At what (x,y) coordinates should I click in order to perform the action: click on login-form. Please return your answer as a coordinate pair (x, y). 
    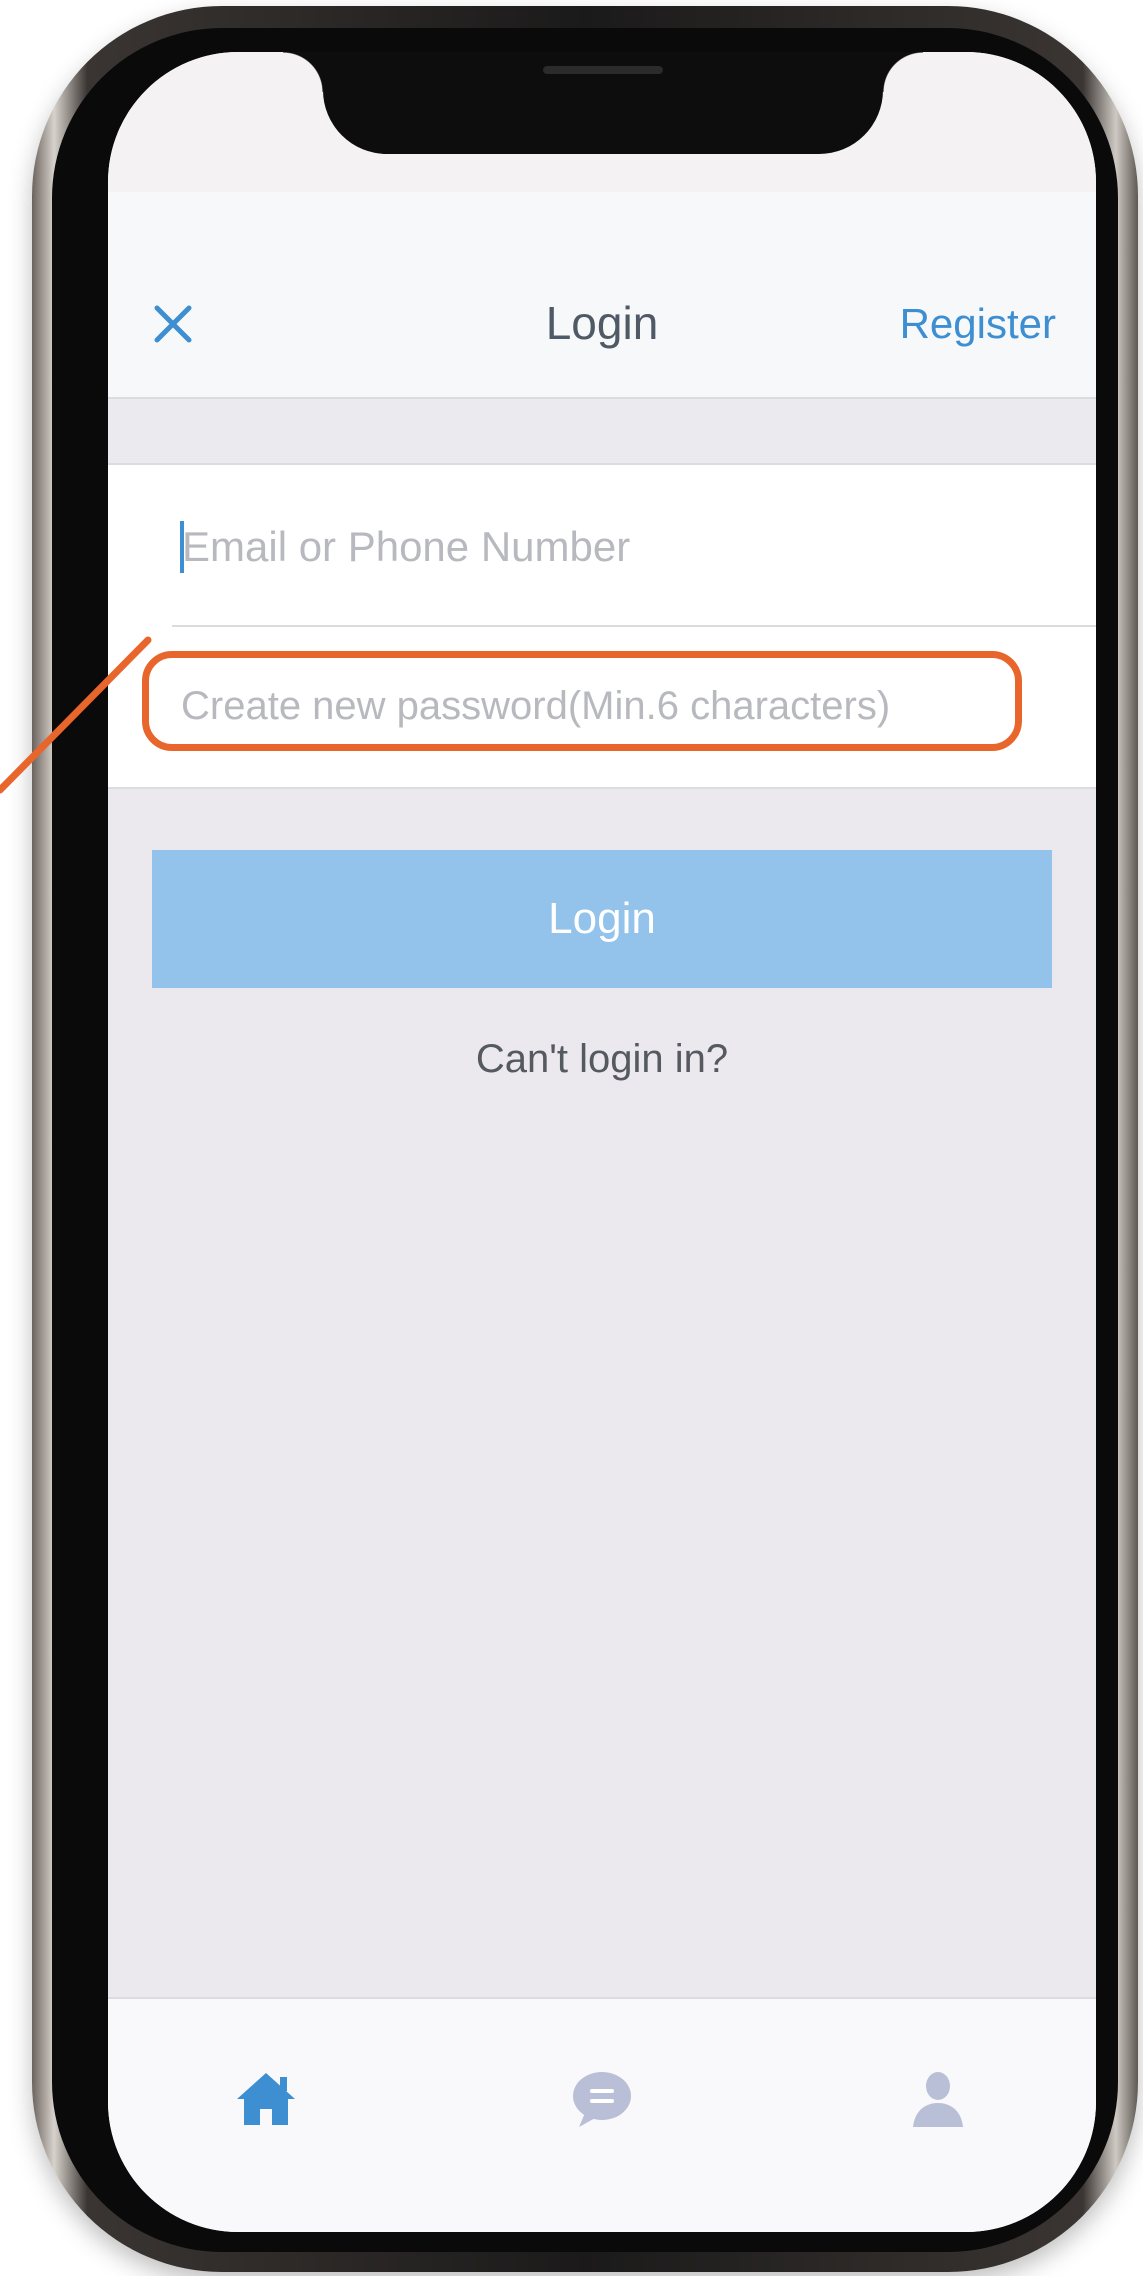
    Looking at the image, I should click on (602, 626).